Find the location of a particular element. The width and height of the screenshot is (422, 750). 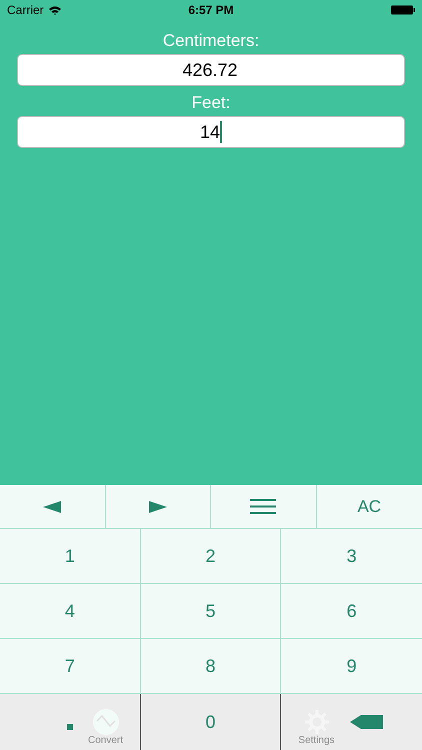

input-field: 426.72 is located at coordinates (211, 70).